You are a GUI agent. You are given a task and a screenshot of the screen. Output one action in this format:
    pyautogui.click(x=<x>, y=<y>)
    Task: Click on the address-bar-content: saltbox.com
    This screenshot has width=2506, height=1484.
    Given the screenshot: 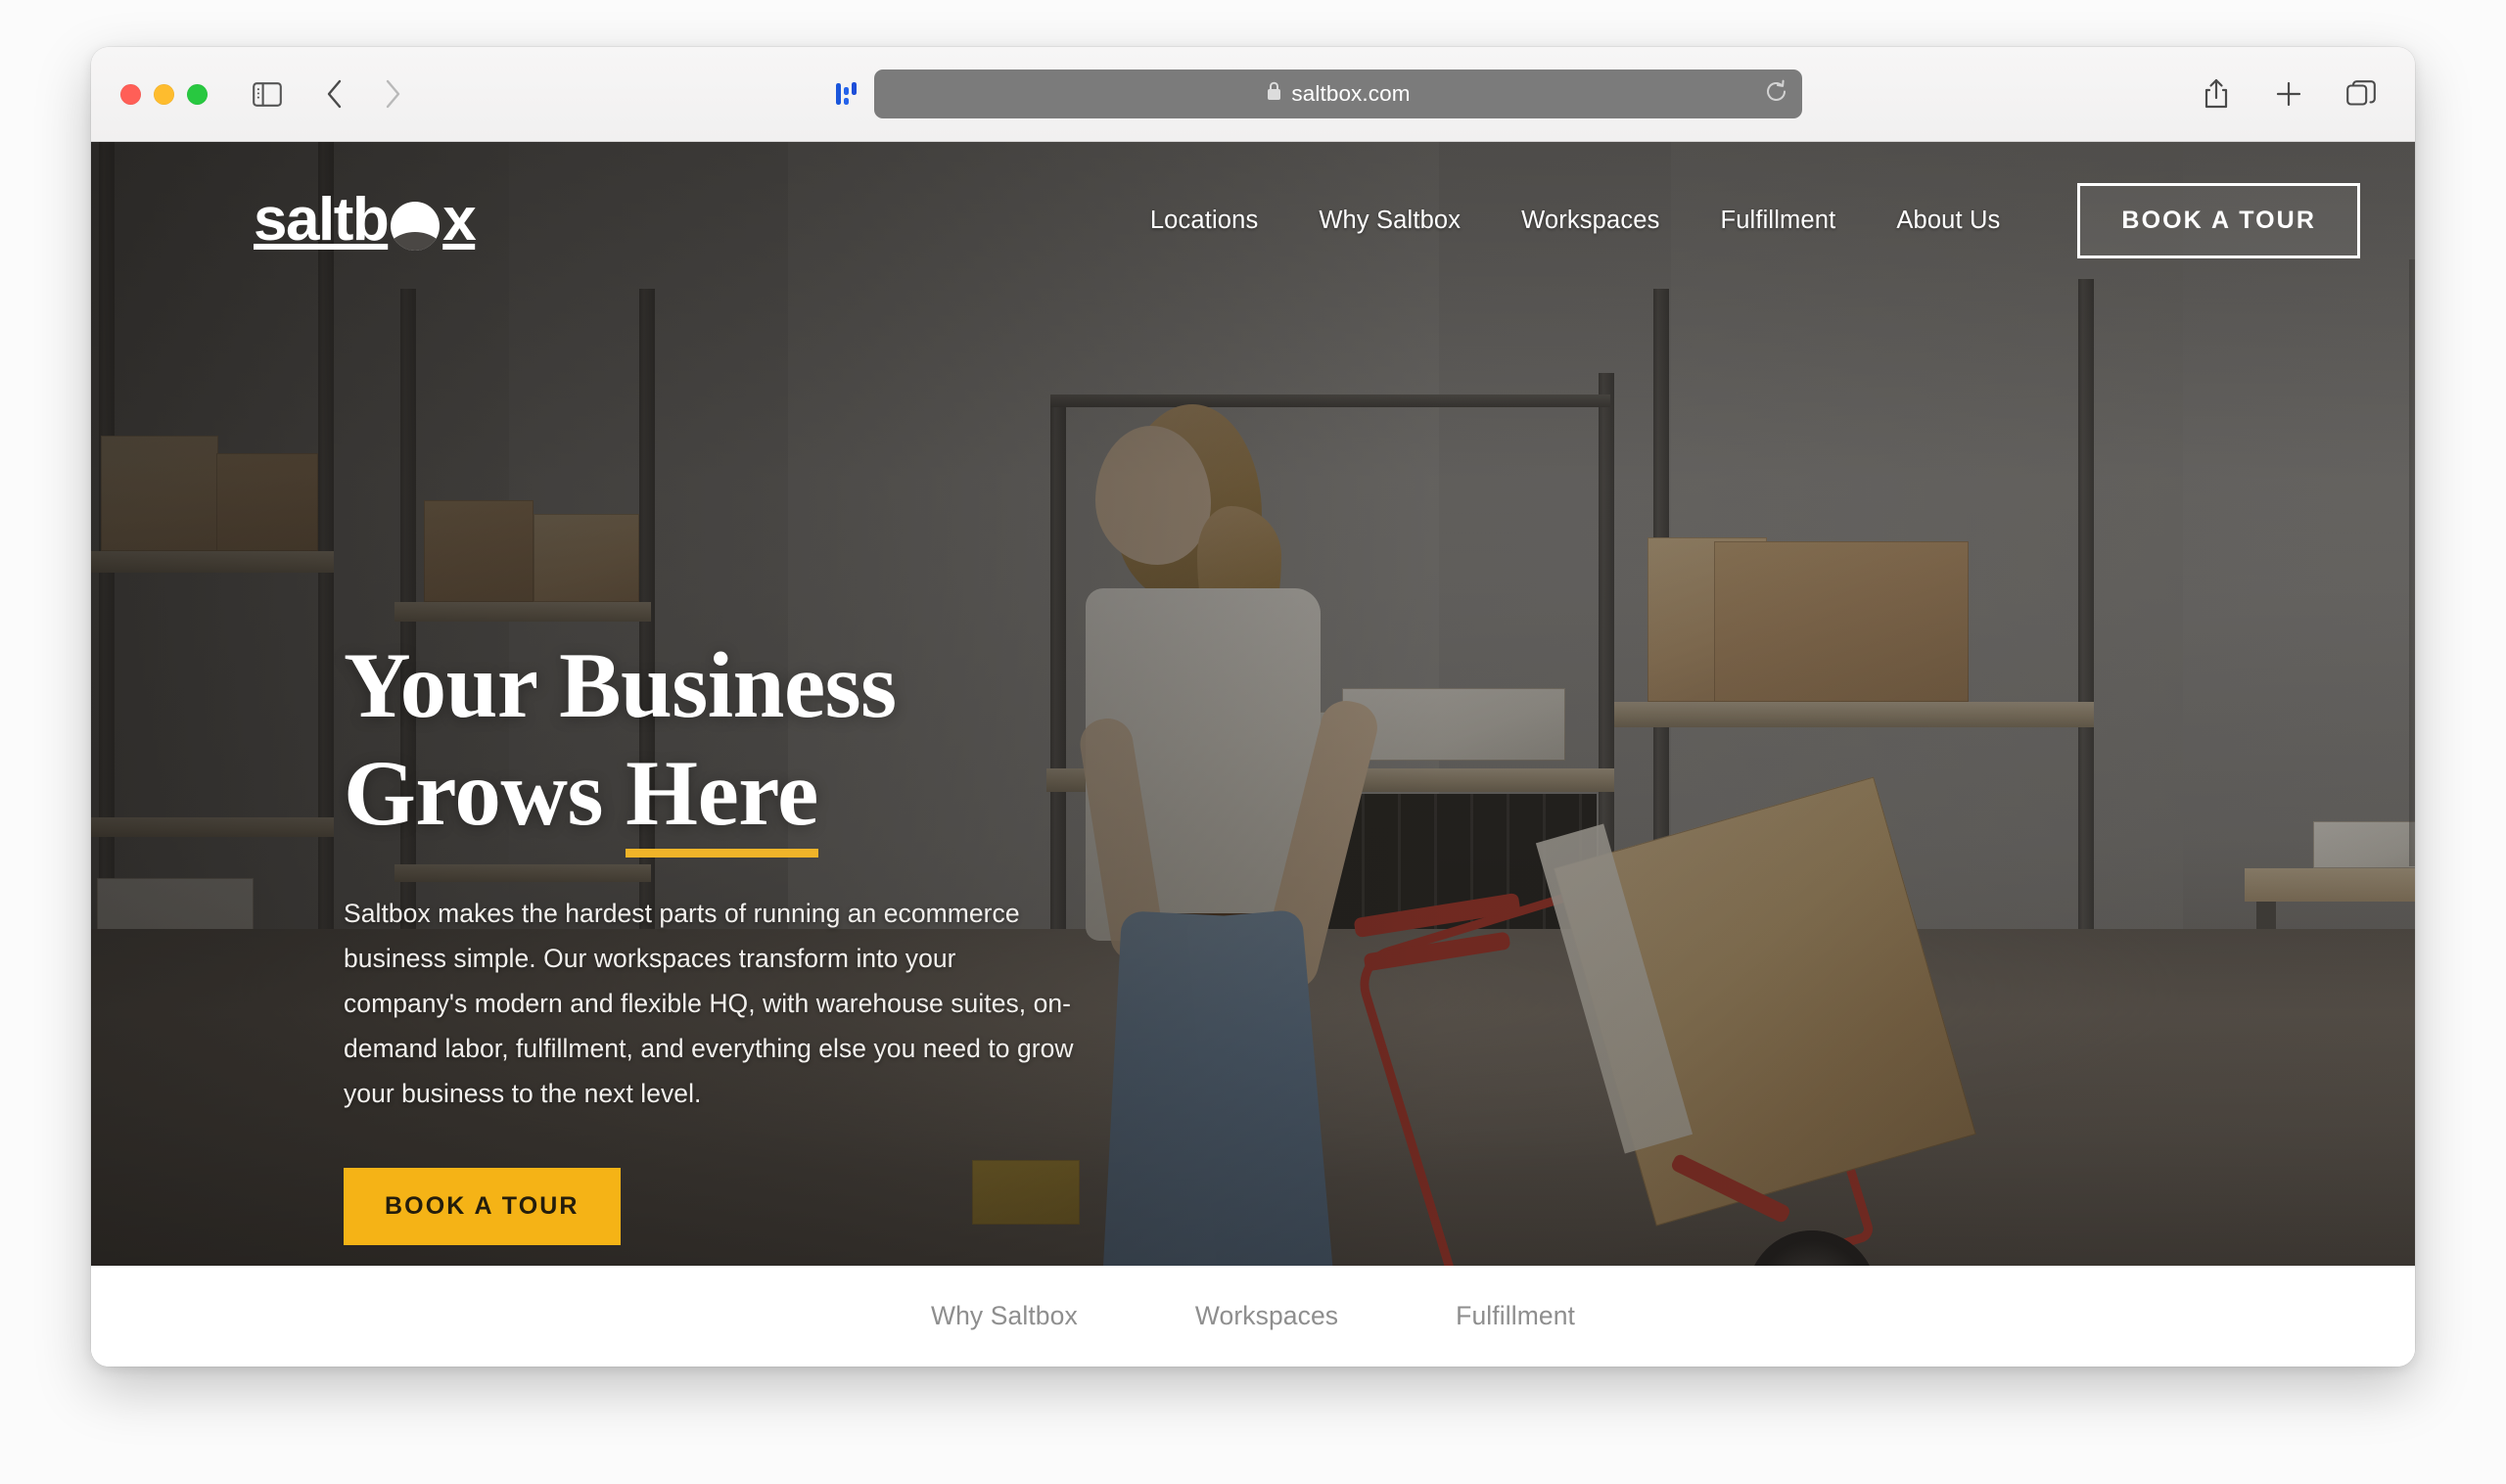 What is the action you would take?
    pyautogui.click(x=1338, y=94)
    